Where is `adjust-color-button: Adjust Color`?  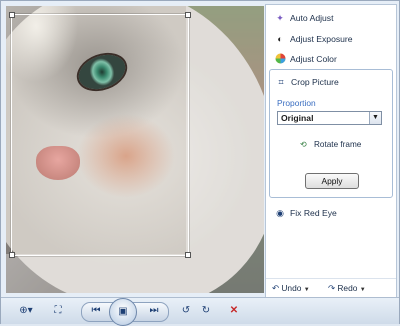
adjust-color-button: Adjust Color is located at coordinates (305, 59).